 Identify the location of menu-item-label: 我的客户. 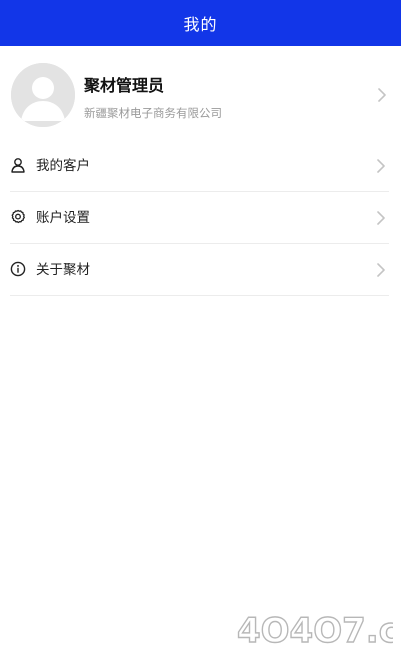
(63, 166).